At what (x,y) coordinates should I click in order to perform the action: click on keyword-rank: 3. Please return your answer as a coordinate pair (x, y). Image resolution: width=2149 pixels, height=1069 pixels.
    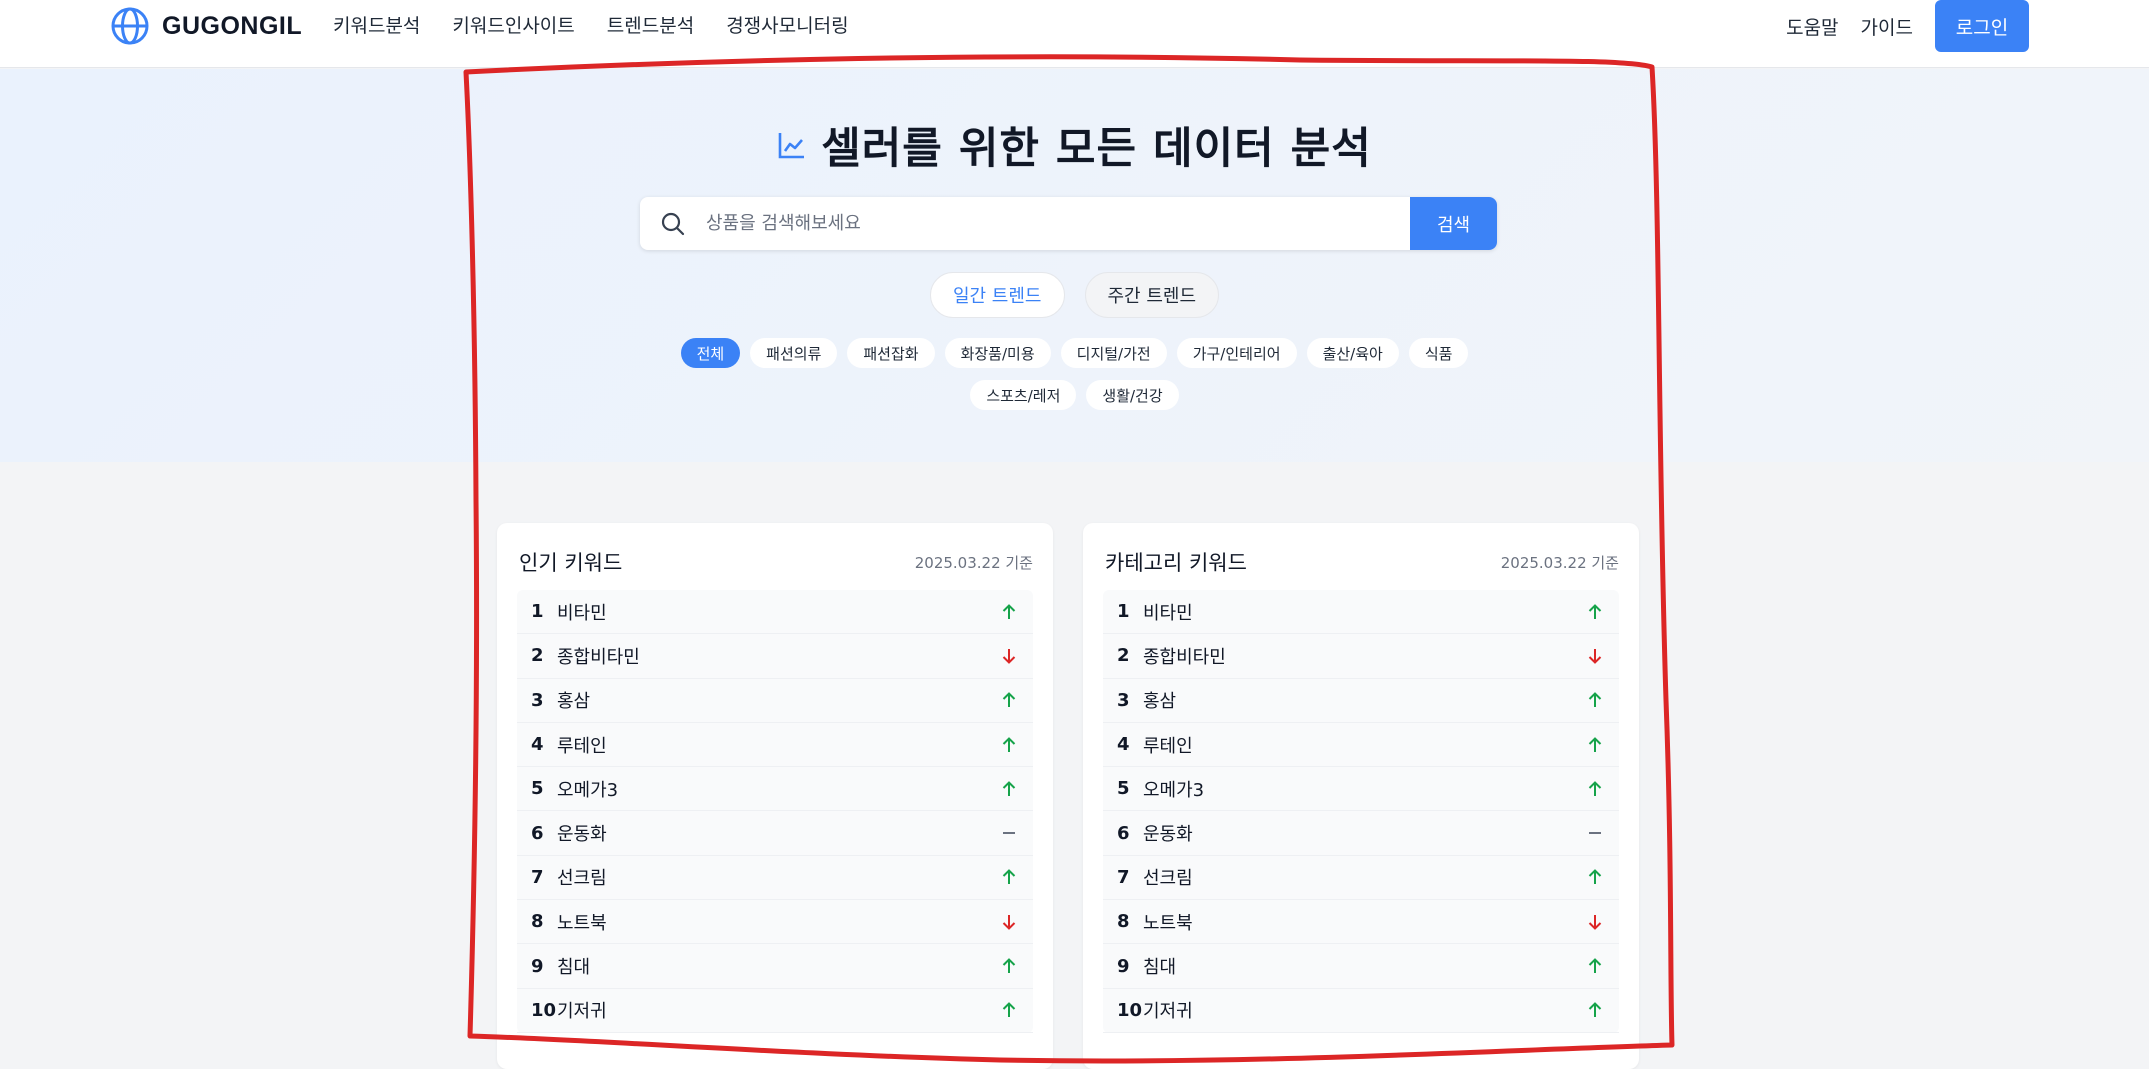
    Looking at the image, I should click on (537, 700).